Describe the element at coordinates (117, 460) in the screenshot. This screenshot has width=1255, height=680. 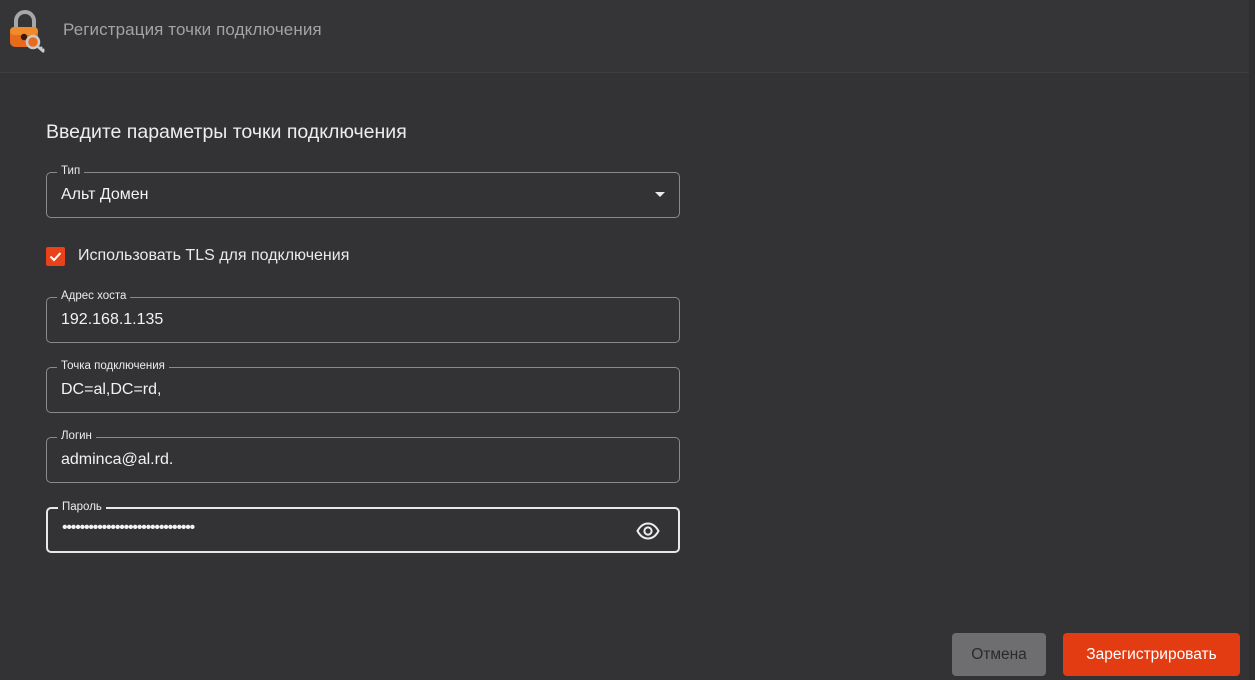
I see `login-input: adminca@al.rd.` at that location.